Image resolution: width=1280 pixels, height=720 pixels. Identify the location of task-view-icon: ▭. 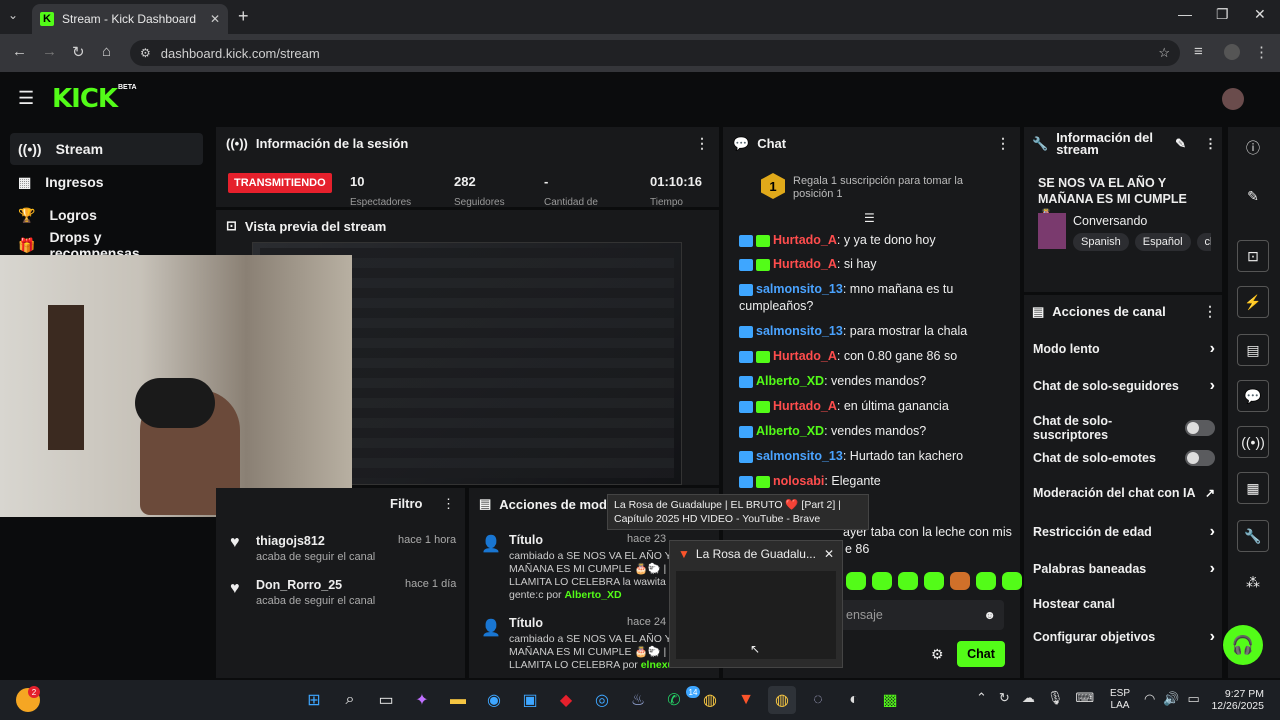
(386, 700).